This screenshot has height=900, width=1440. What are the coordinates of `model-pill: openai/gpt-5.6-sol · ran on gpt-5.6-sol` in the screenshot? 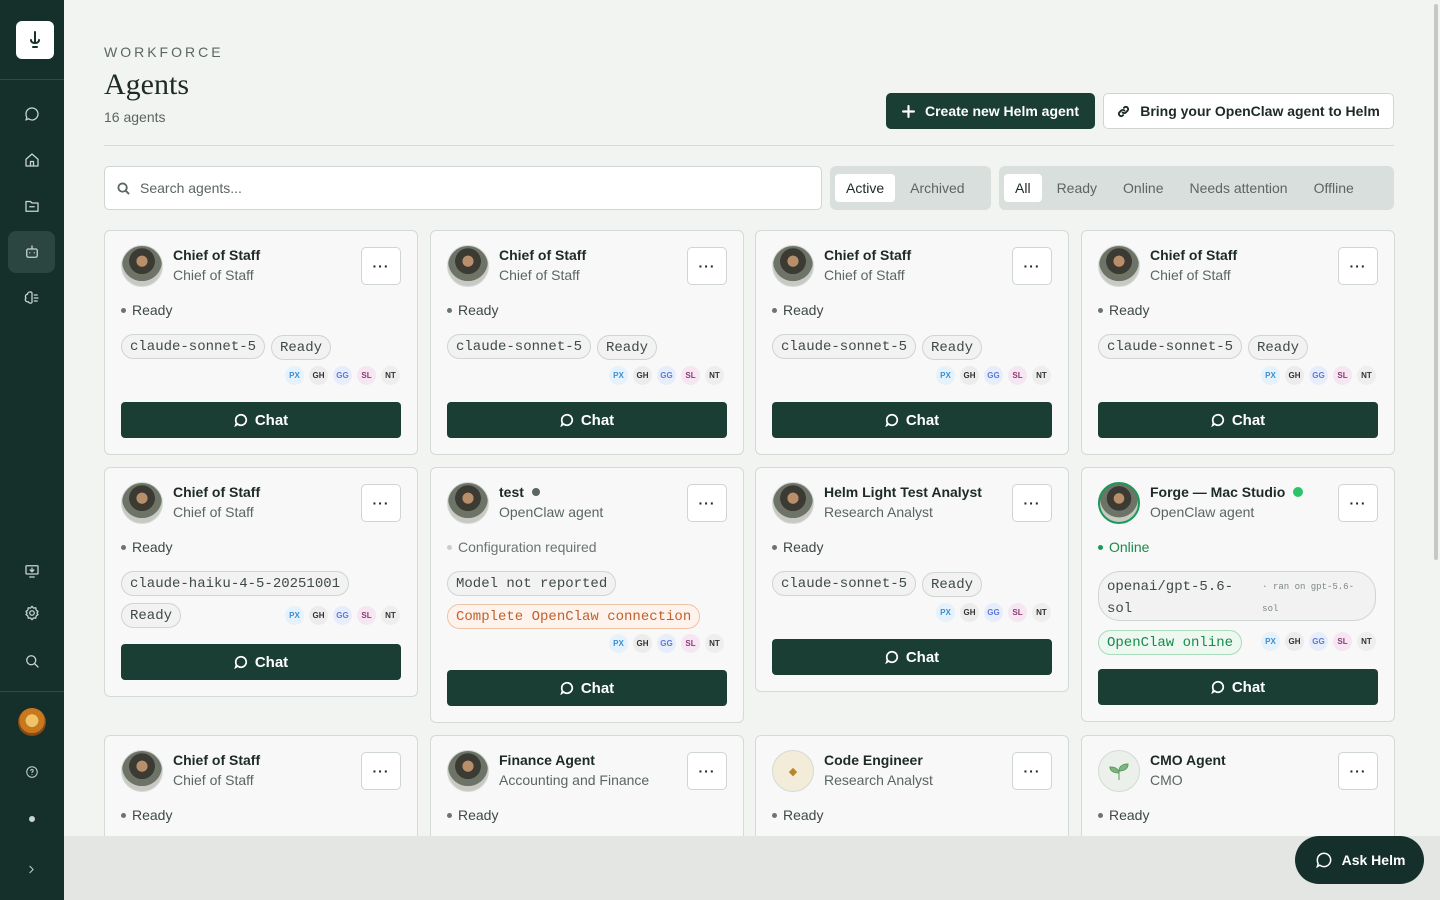 It's located at (1237, 596).